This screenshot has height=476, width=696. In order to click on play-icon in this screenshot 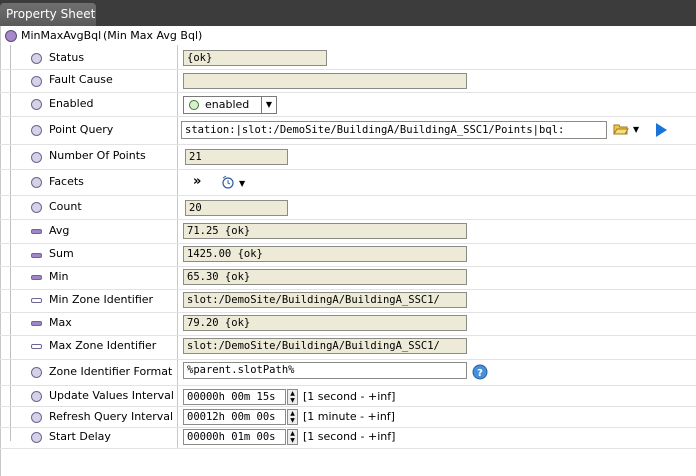, I will do `click(661, 130)`.